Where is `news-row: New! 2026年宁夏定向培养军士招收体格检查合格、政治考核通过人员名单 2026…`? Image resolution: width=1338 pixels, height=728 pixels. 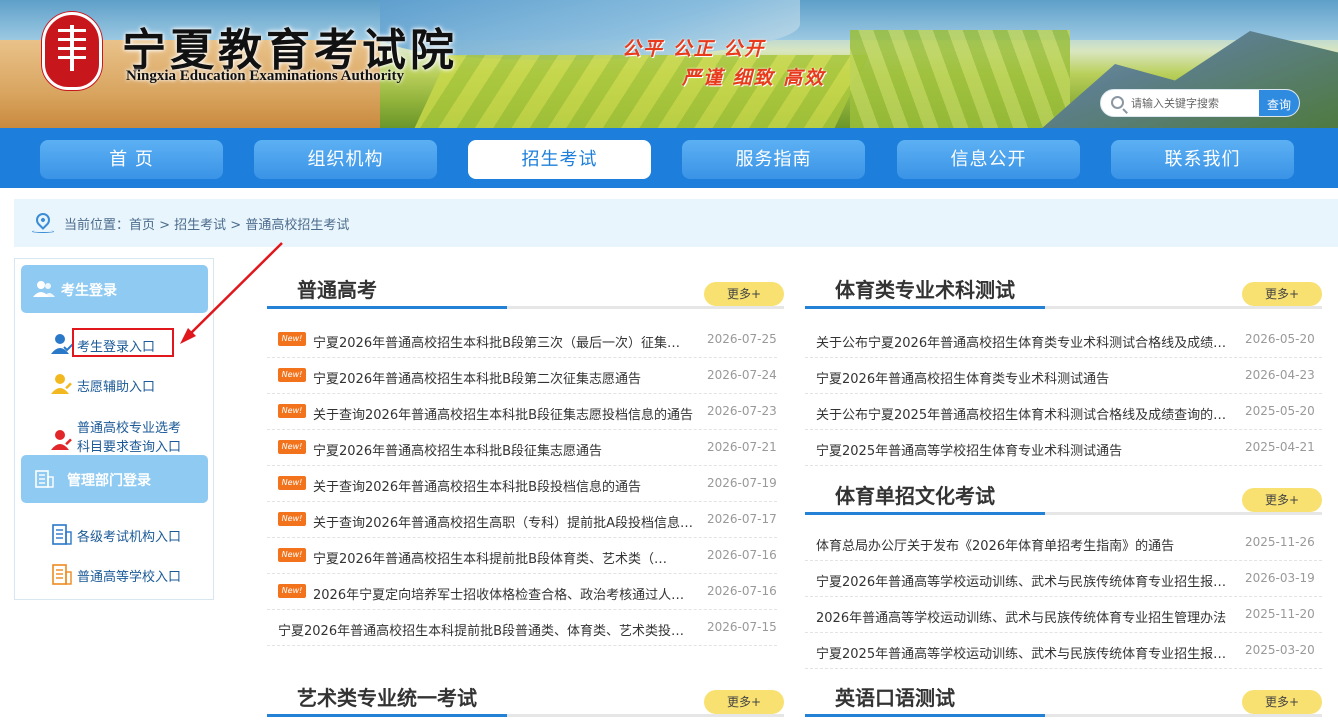
news-row: New! 2026年宁夏定向培养军士招收体格检查合格、政治考核通过人员名单 2026… is located at coordinates (522, 592).